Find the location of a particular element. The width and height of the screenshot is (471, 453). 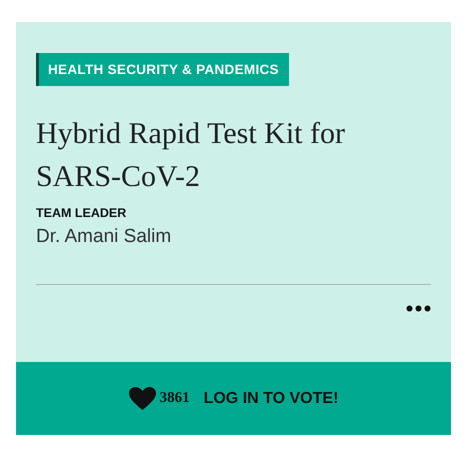

project-title: Hybrid Rapid Test Kit for SARS-CoV-2 is located at coordinates (191, 155).